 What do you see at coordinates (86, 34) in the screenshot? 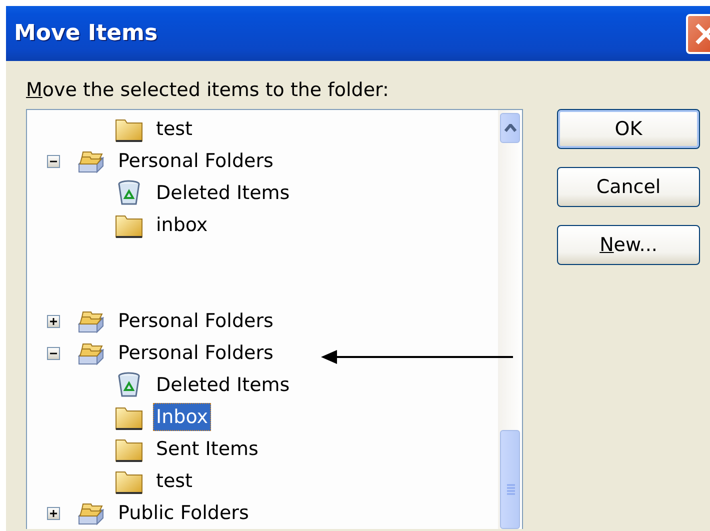
I see `window-title: Move Items` at bounding box center [86, 34].